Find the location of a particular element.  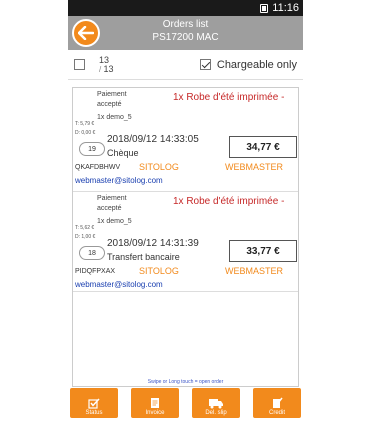

select-all-checkbox is located at coordinates (79, 64).